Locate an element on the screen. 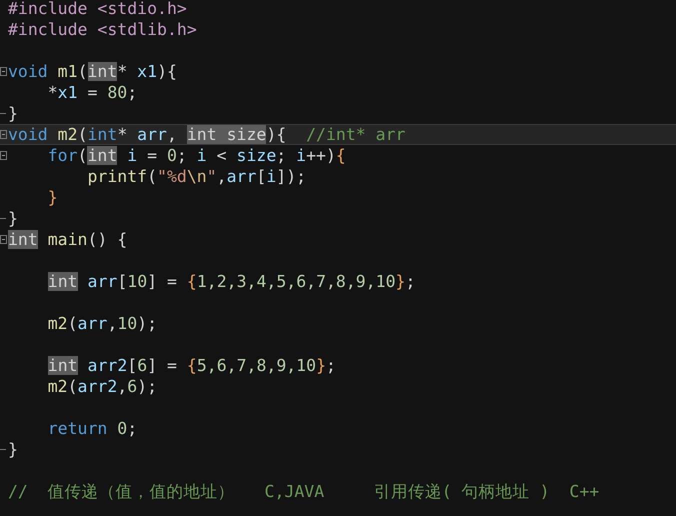 This screenshot has height=516, width=676. function-name: printf is located at coordinates (117, 176).